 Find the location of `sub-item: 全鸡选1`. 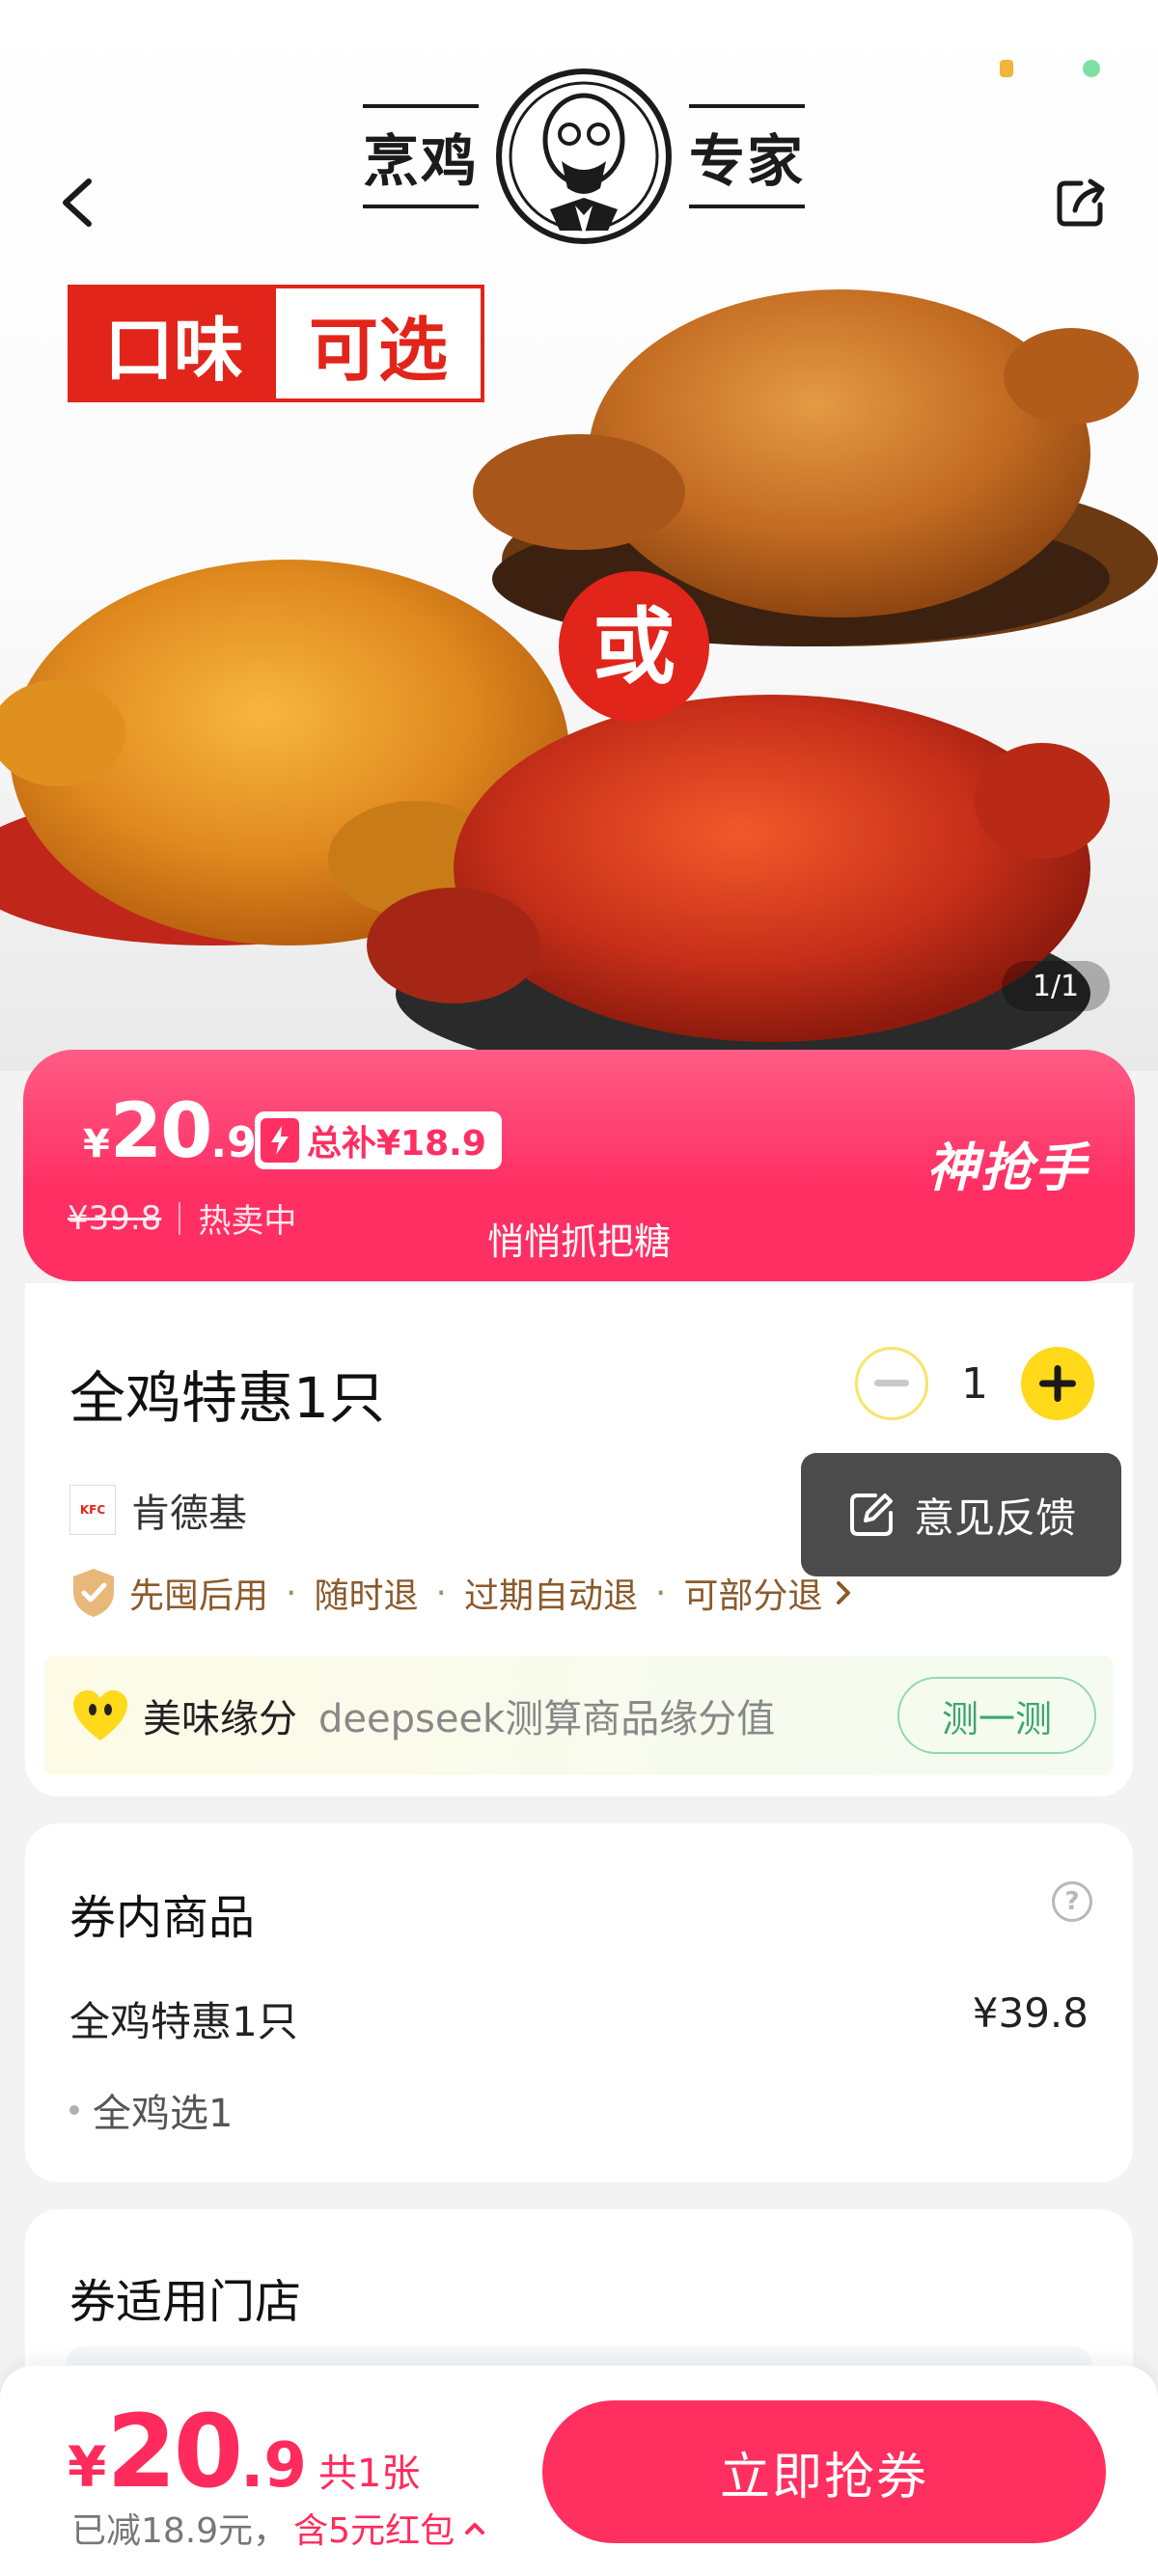

sub-item: 全鸡选1 is located at coordinates (151, 2110).